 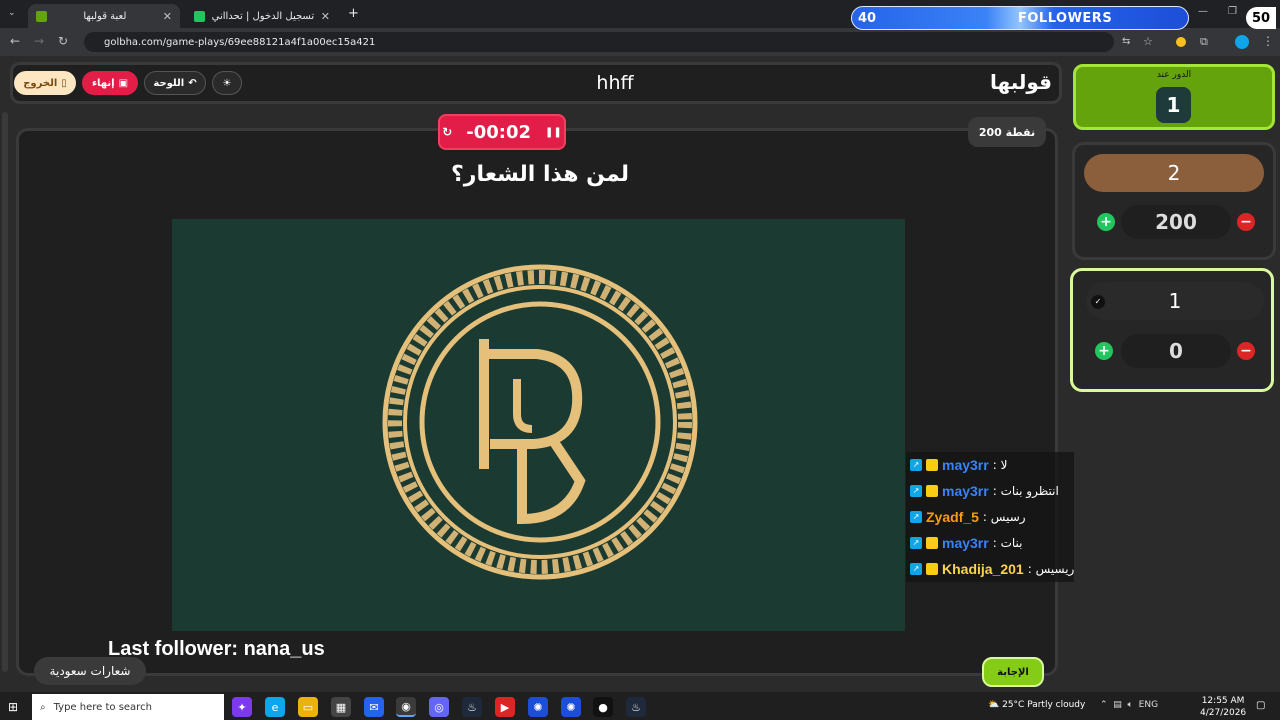 I want to click on notification-icon: ▢, so click(x=1260, y=705).